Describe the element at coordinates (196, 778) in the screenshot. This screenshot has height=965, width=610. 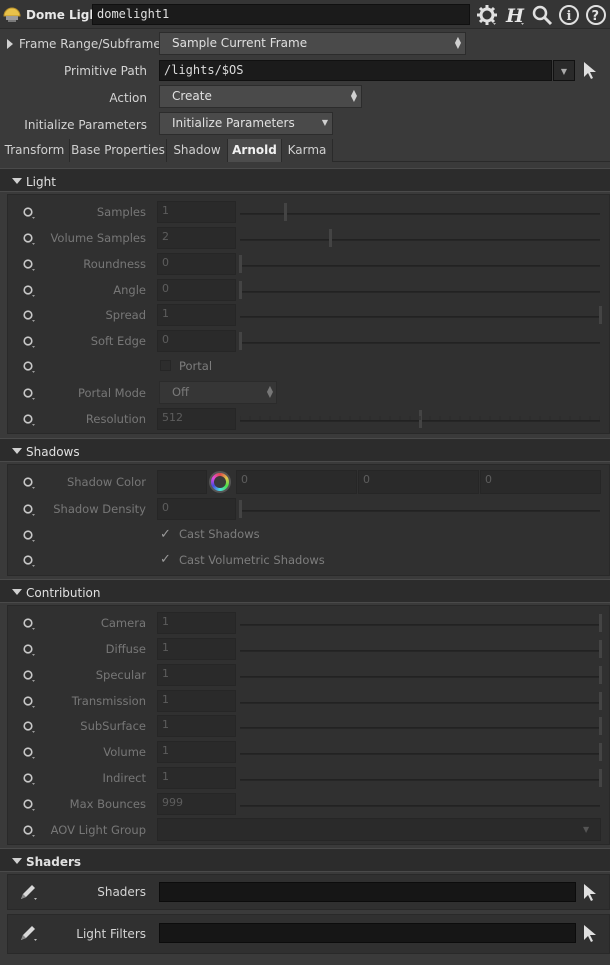
I see `indirect-value: 1` at that location.